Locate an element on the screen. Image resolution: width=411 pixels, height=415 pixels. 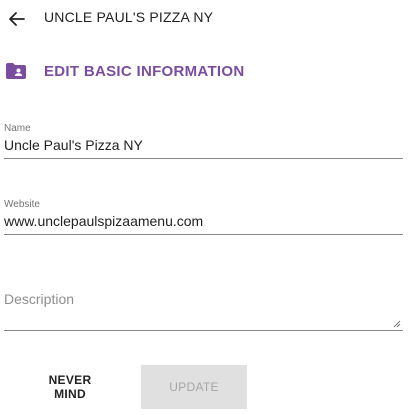
update-button: UPDATE is located at coordinates (194, 387).